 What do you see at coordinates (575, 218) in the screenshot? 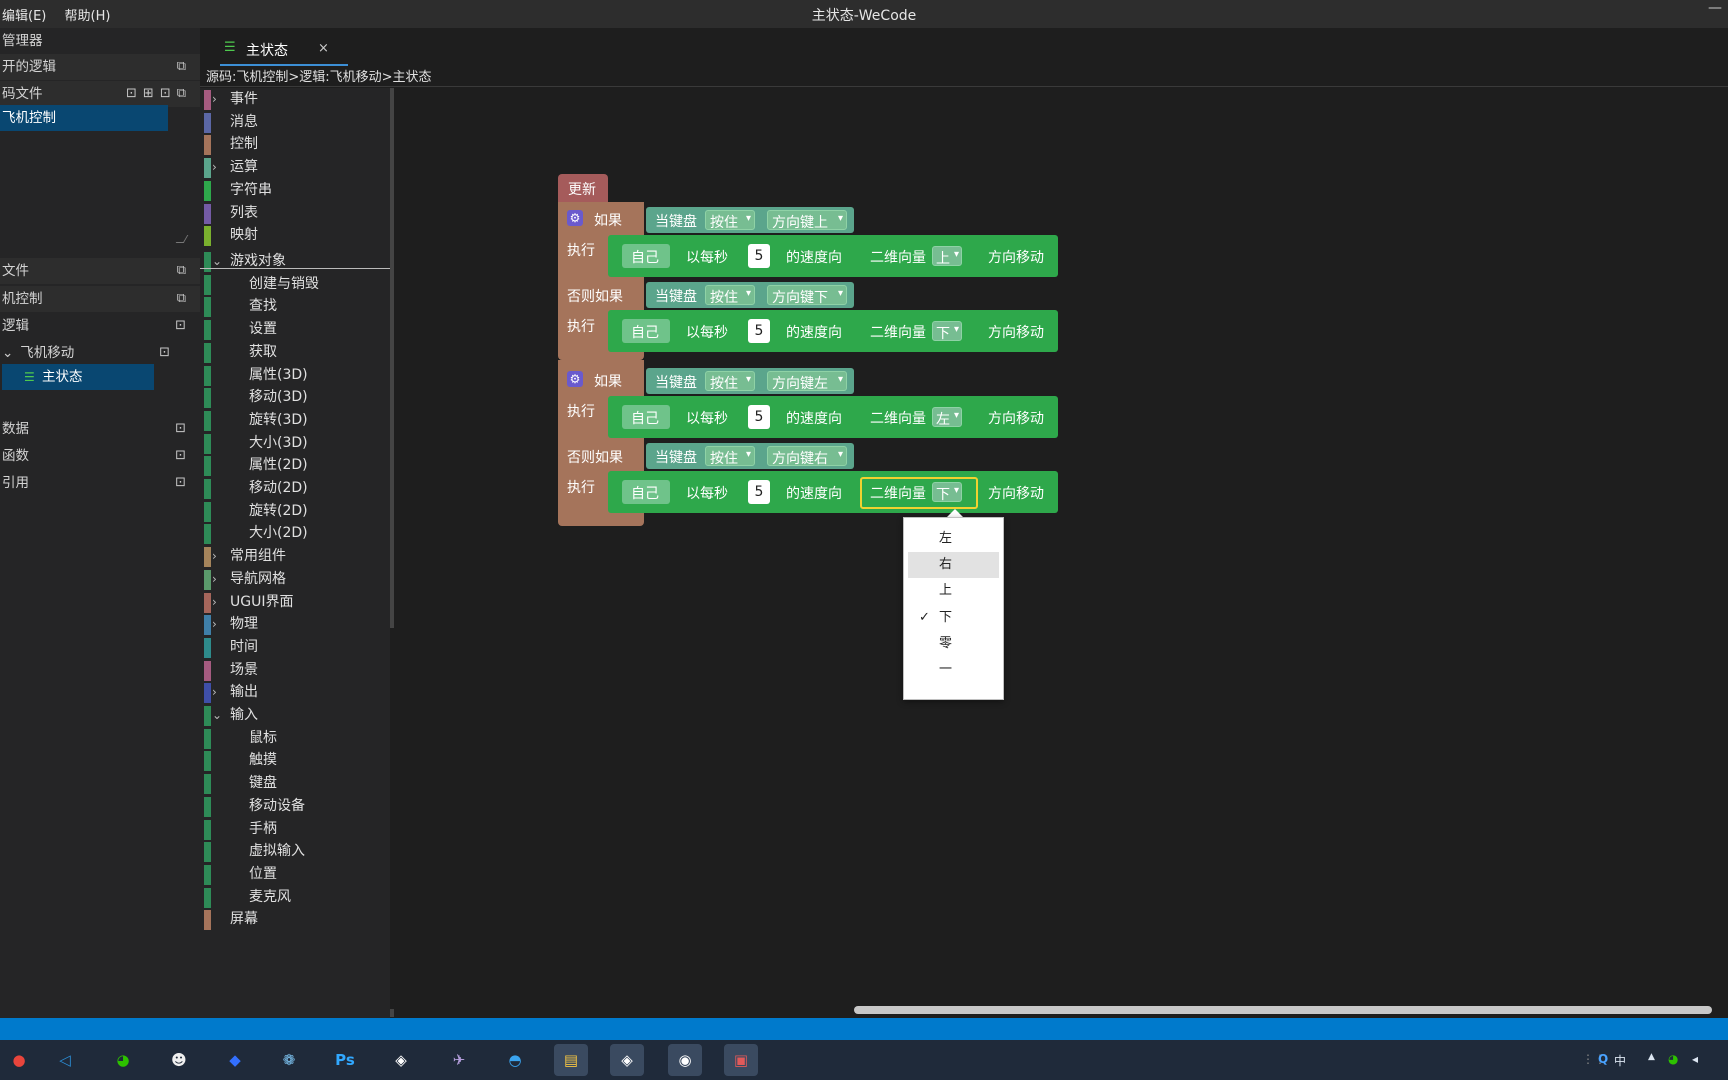
I see `gear-icon: ⚙` at bounding box center [575, 218].